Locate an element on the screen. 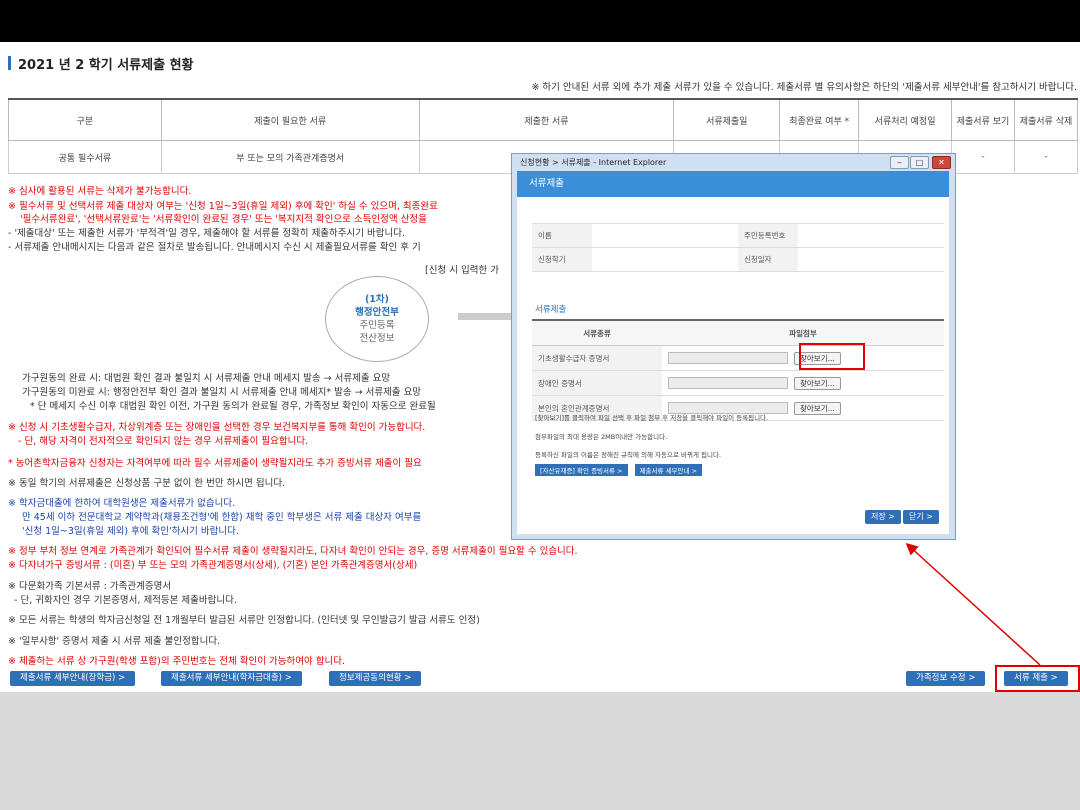 The width and height of the screenshot is (1080, 810). col-header: 최종완료 여부 * is located at coordinates (819, 119).